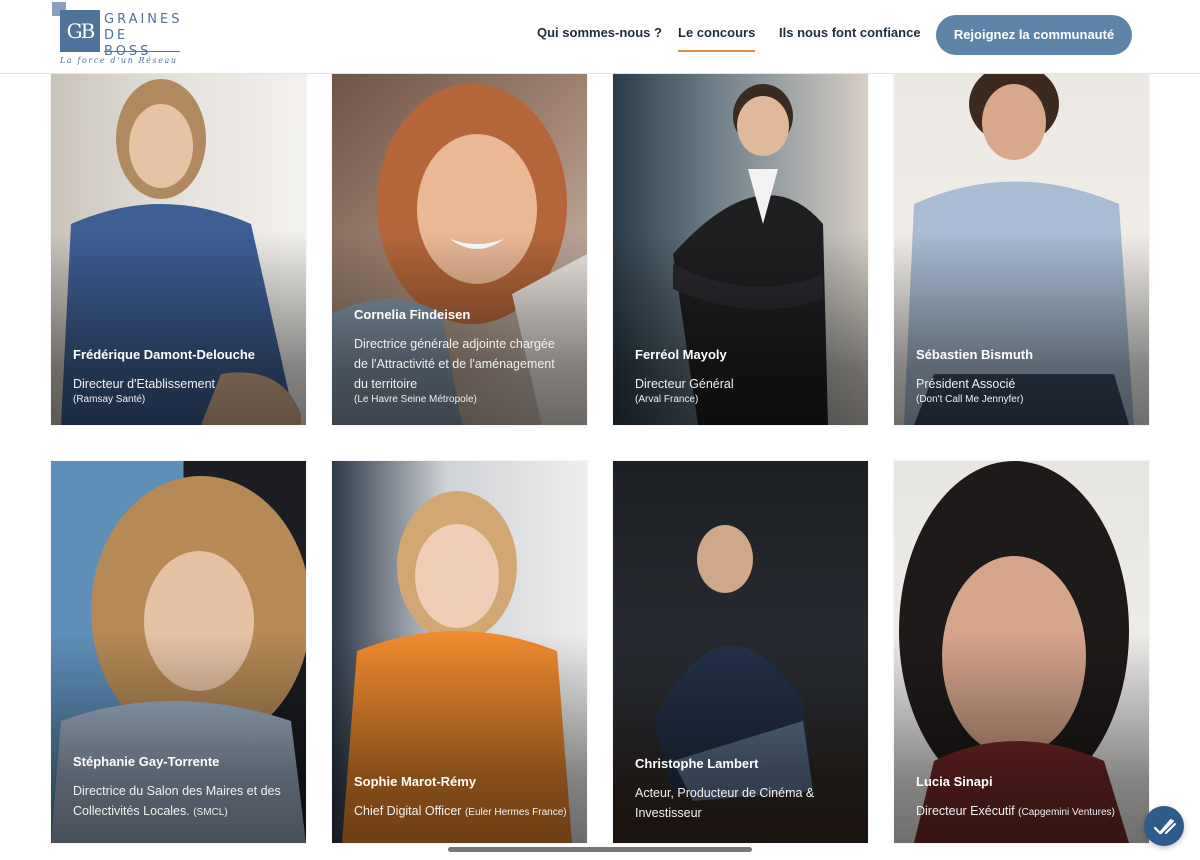 This screenshot has height=860, width=1200. Describe the element at coordinates (143, 19) in the screenshot. I see `logo-line1: GRAINES` at that location.